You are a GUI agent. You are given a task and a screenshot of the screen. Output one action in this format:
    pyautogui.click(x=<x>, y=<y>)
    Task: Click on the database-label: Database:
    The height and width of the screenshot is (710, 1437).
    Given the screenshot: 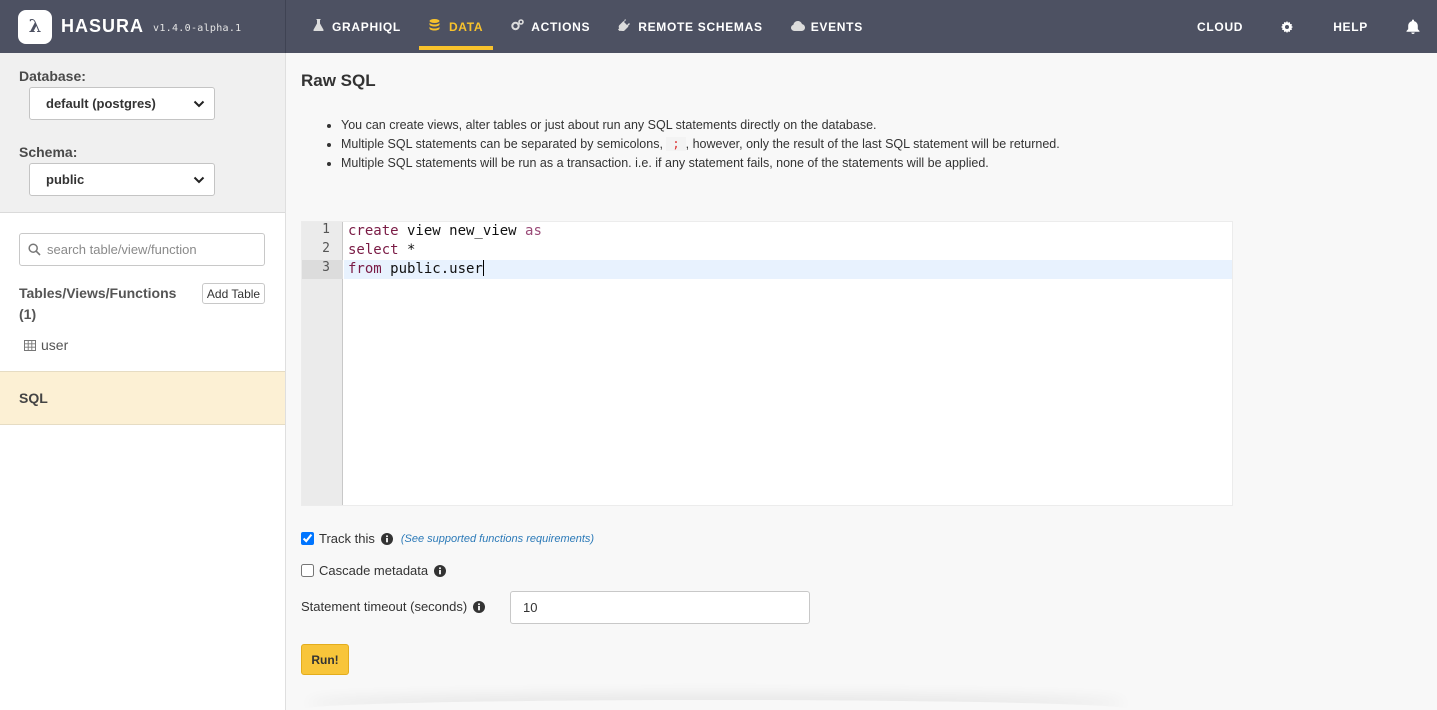 What is the action you would take?
    pyautogui.click(x=52, y=76)
    